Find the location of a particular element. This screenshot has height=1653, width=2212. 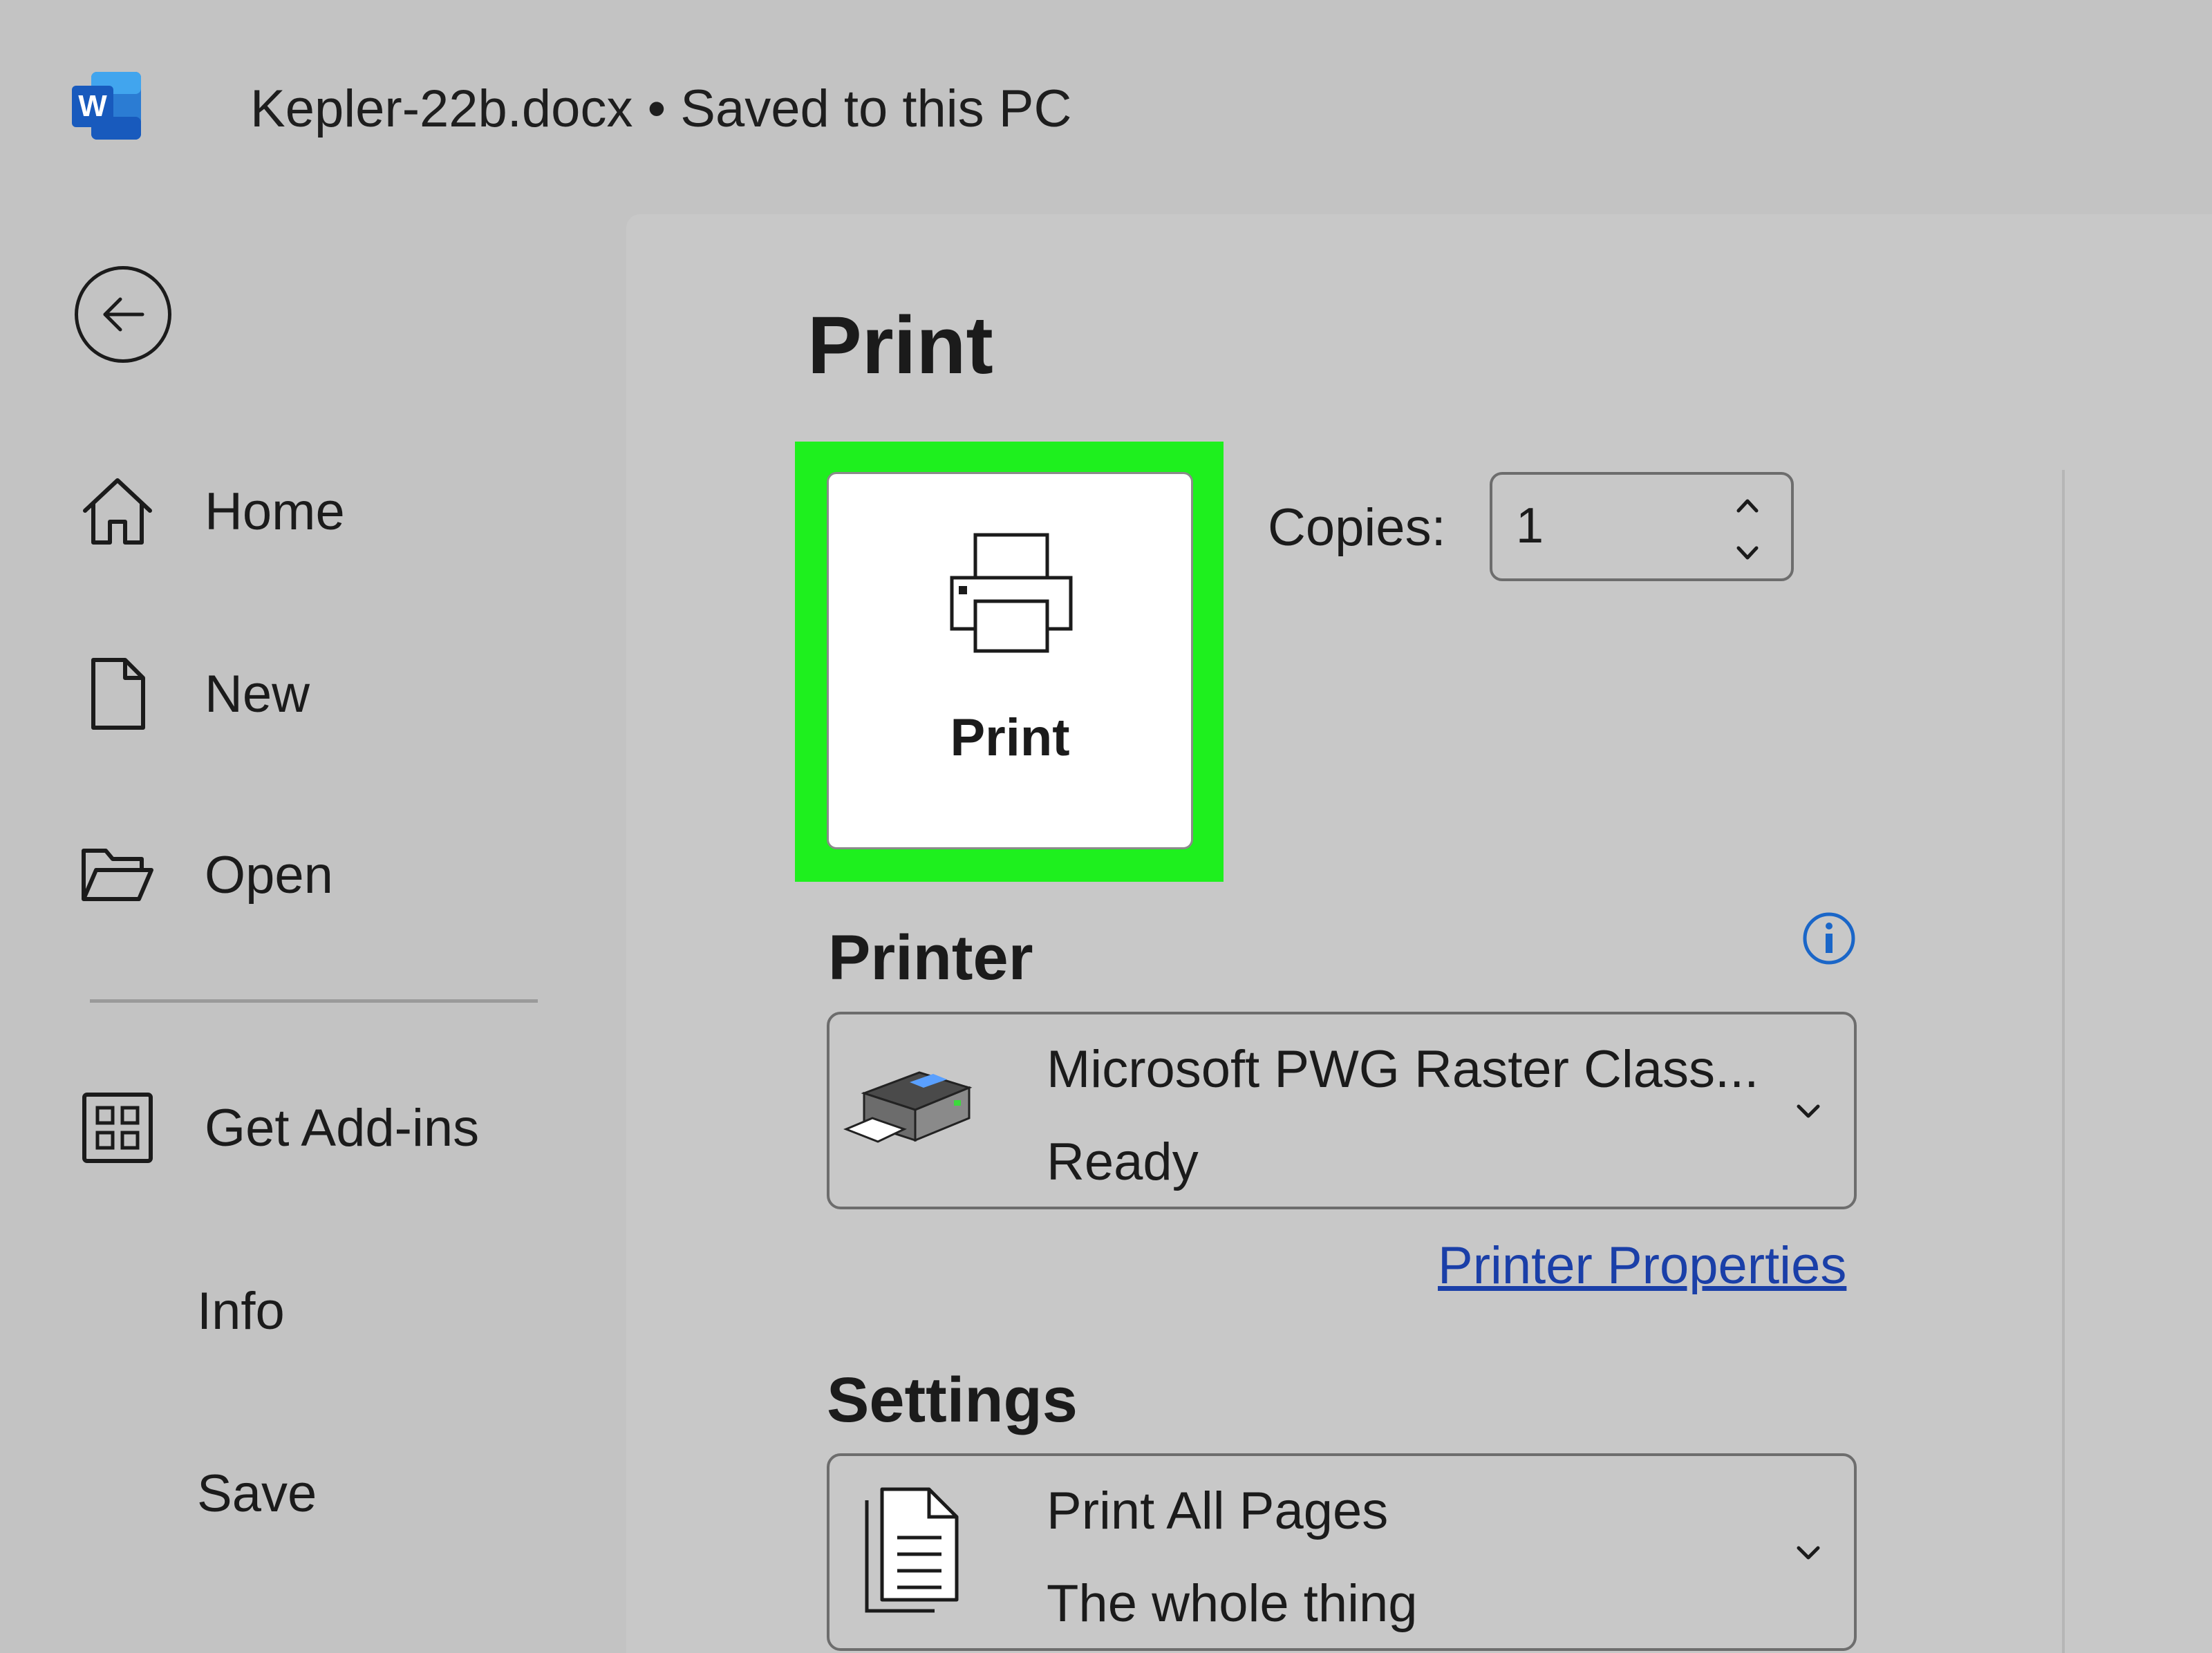

copies-input is located at coordinates (1619, 525).